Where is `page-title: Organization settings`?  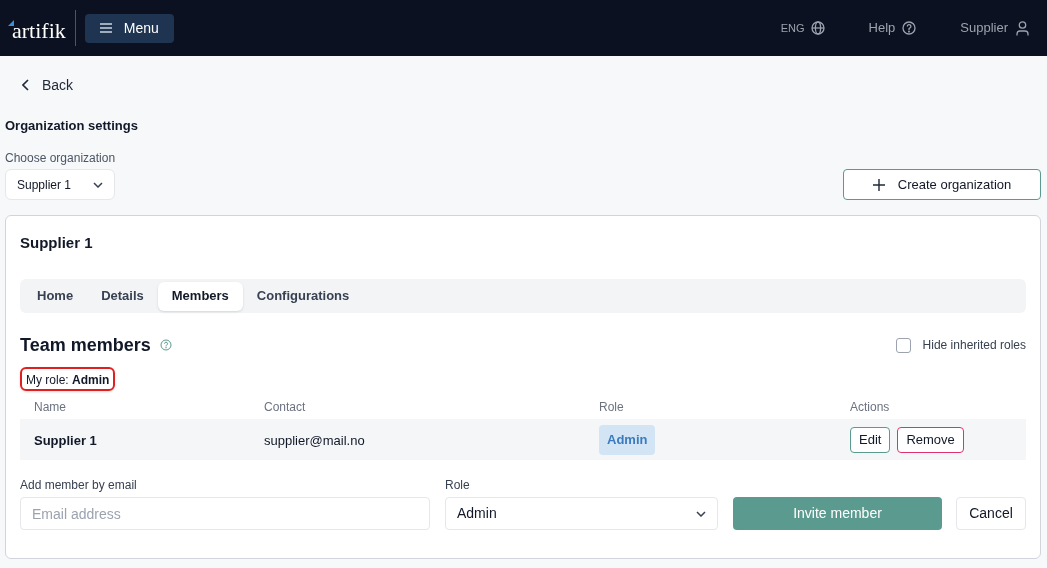
page-title: Organization settings is located at coordinates (72, 126).